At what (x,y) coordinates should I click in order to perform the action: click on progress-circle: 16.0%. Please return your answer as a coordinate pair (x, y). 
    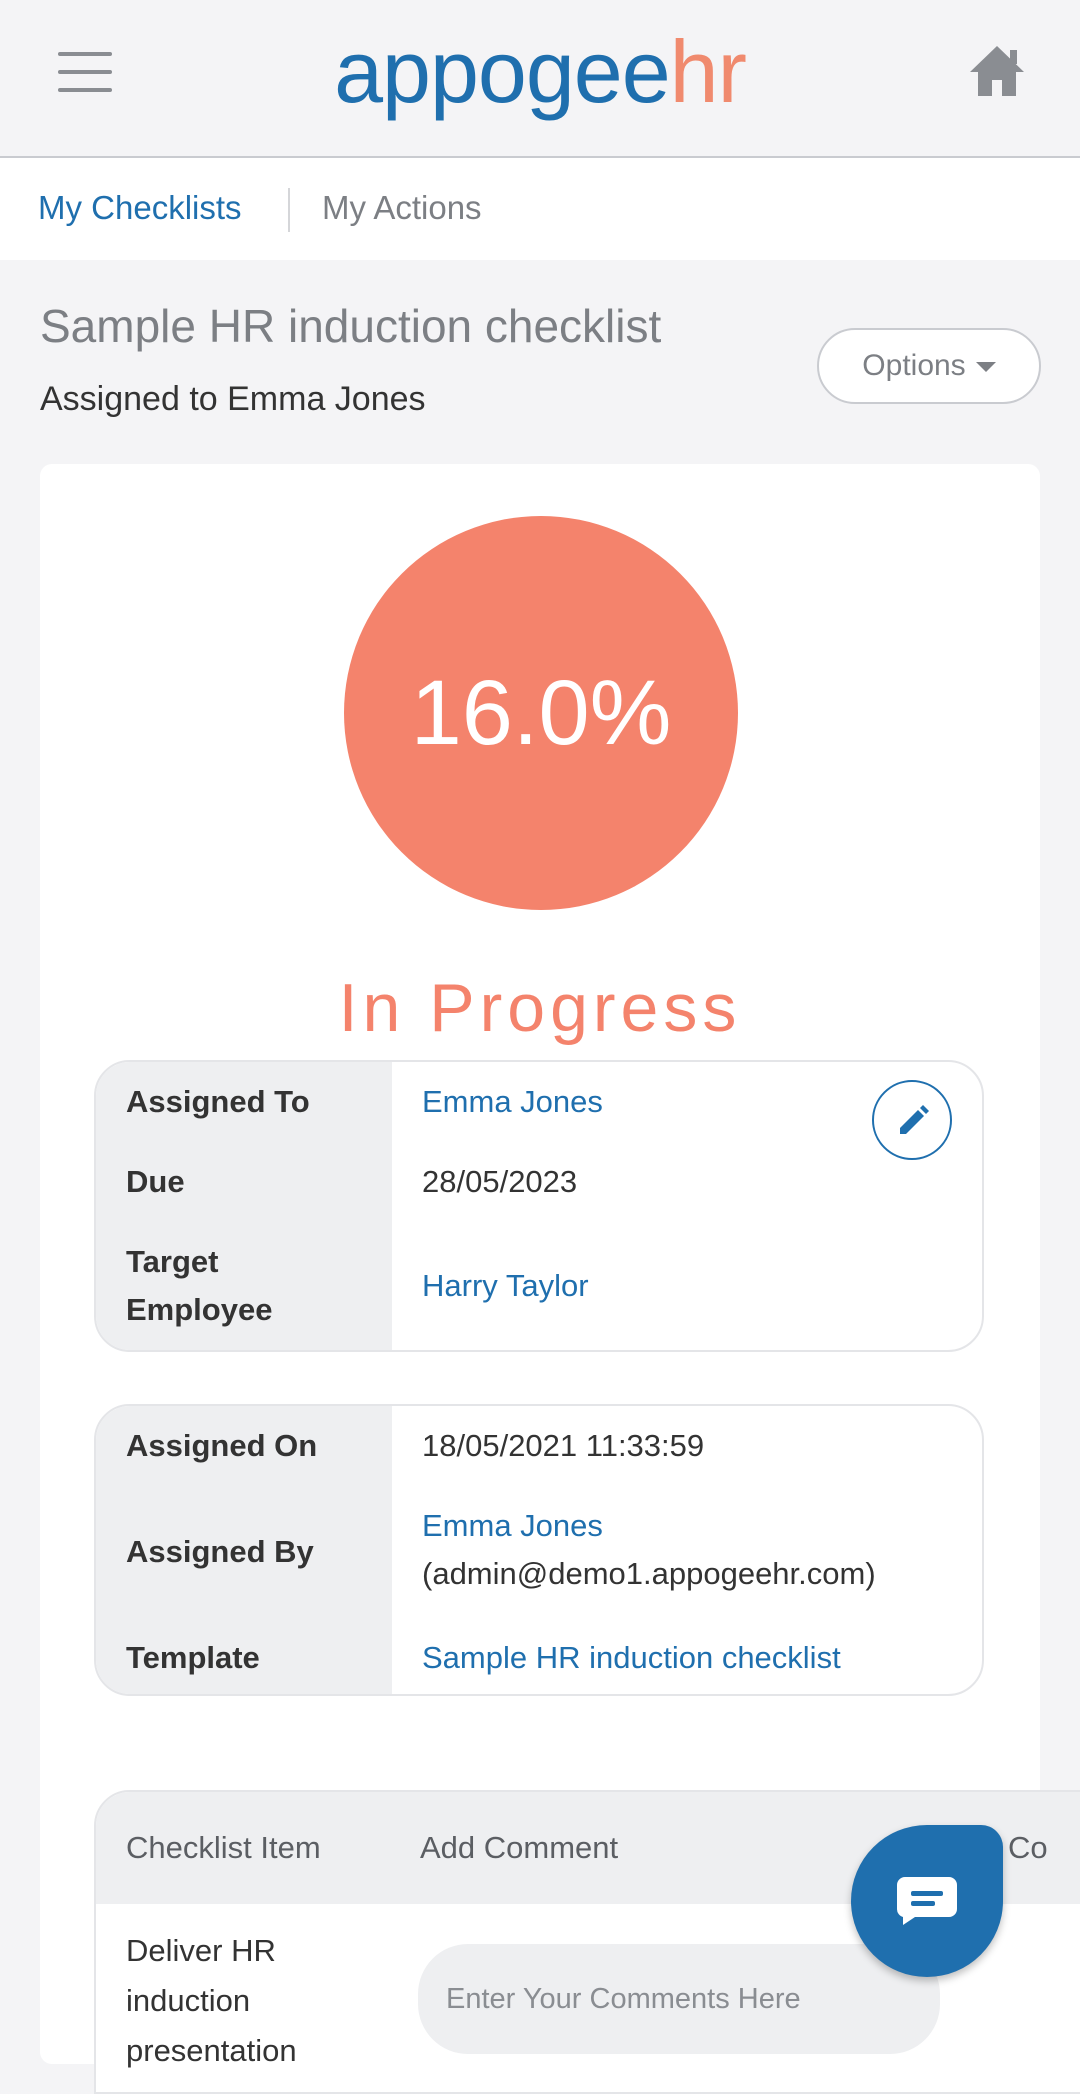
    Looking at the image, I should click on (541, 713).